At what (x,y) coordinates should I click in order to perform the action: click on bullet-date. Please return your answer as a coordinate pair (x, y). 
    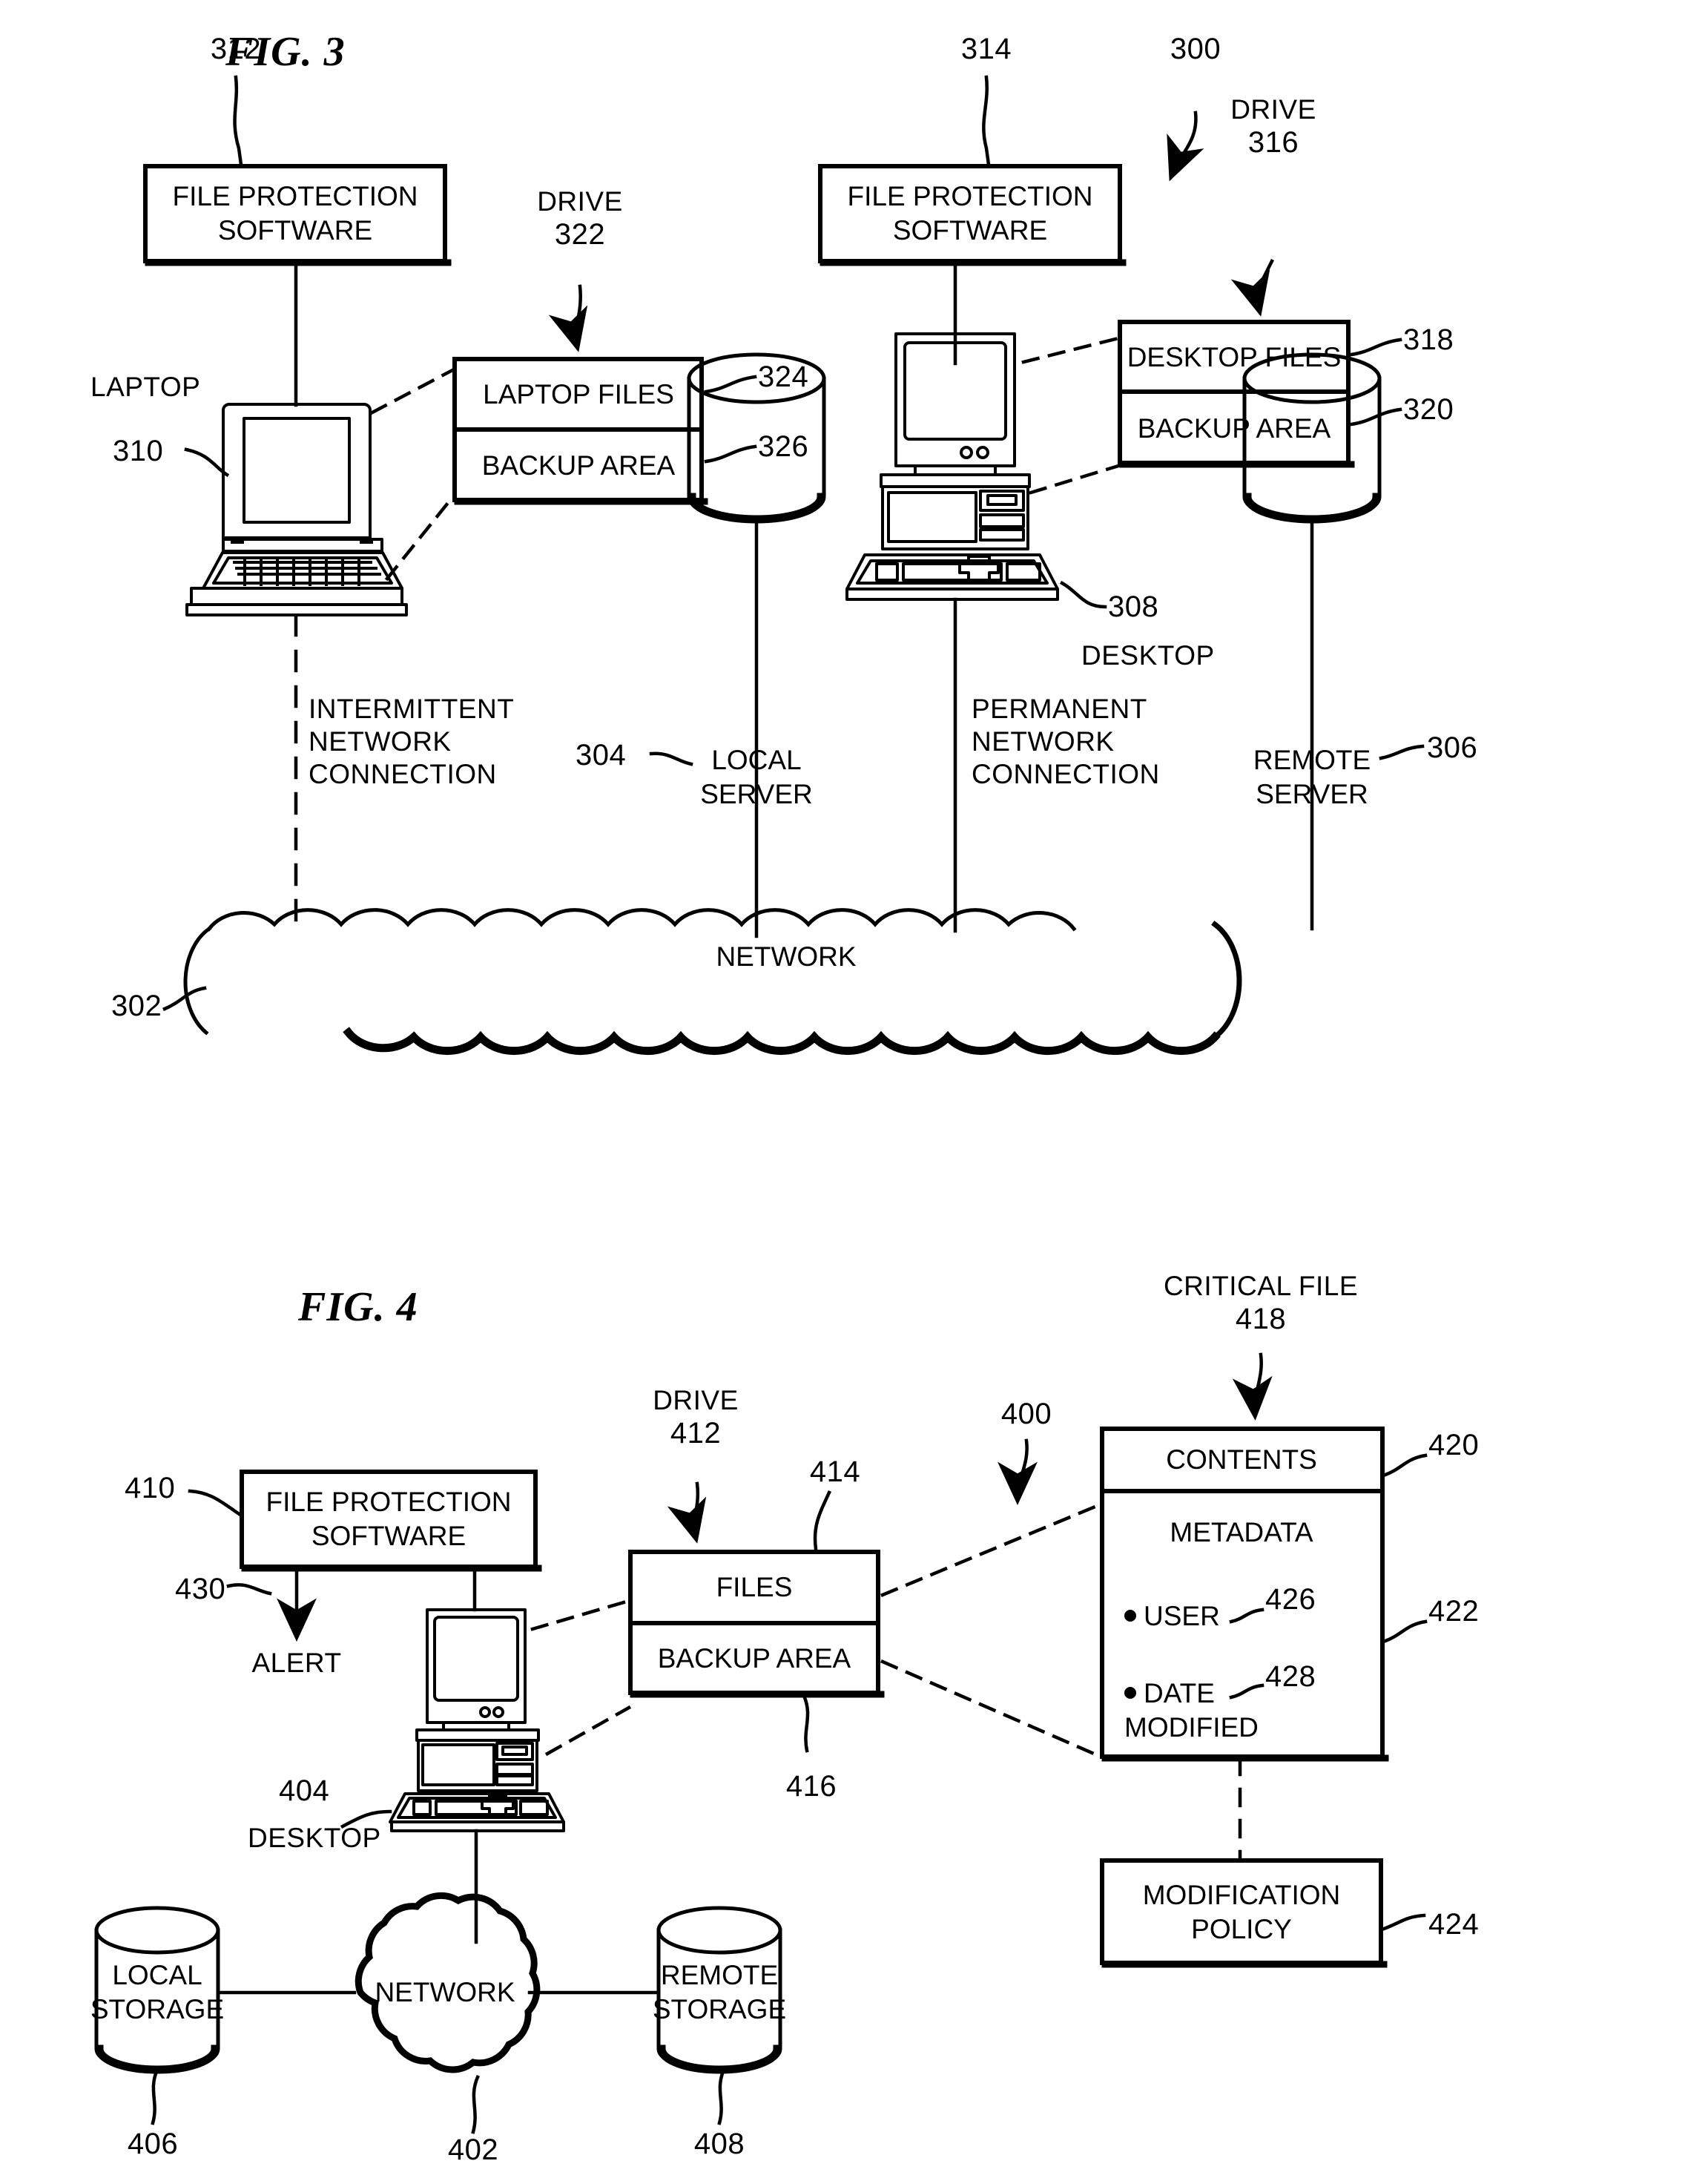
    Looking at the image, I should click on (1130, 1693).